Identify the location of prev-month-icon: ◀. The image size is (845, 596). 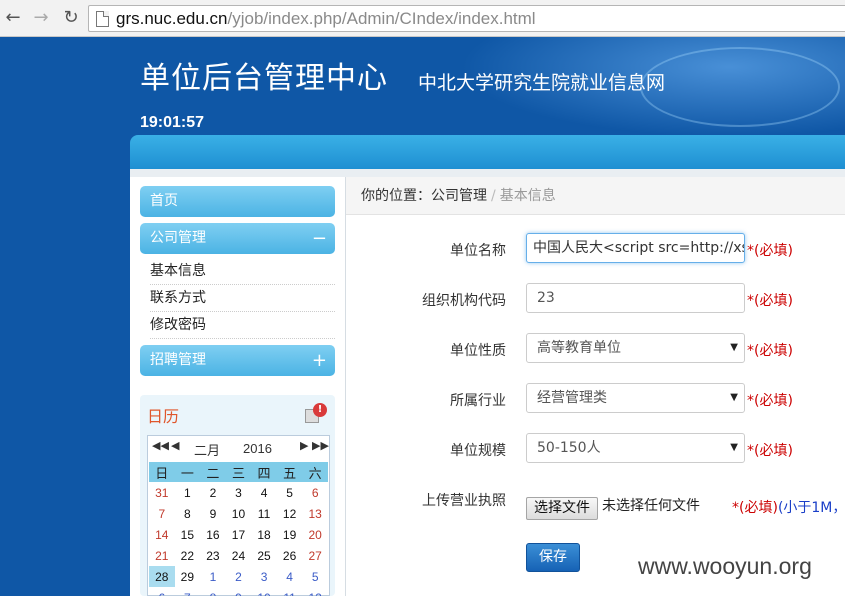
(175, 445).